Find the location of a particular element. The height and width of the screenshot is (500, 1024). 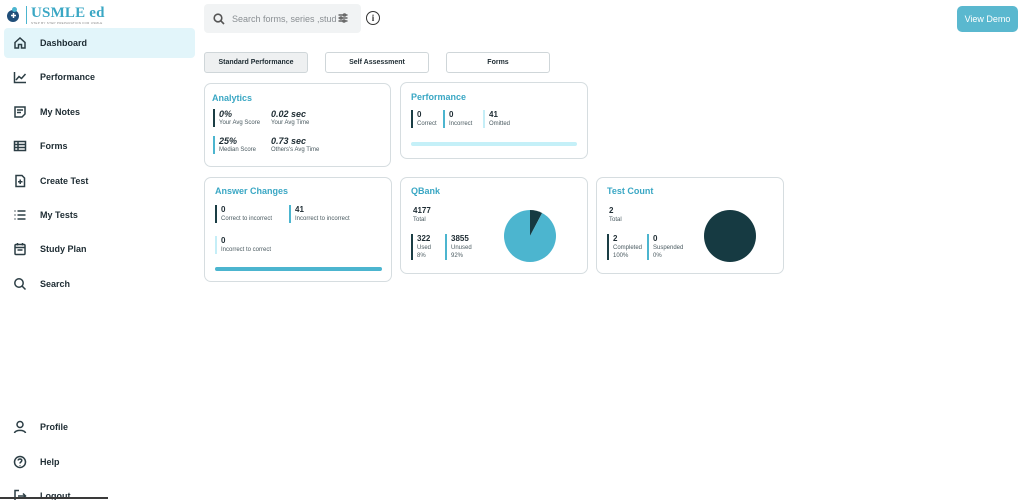

tab-self-assessment: Self Assessment is located at coordinates (377, 62).